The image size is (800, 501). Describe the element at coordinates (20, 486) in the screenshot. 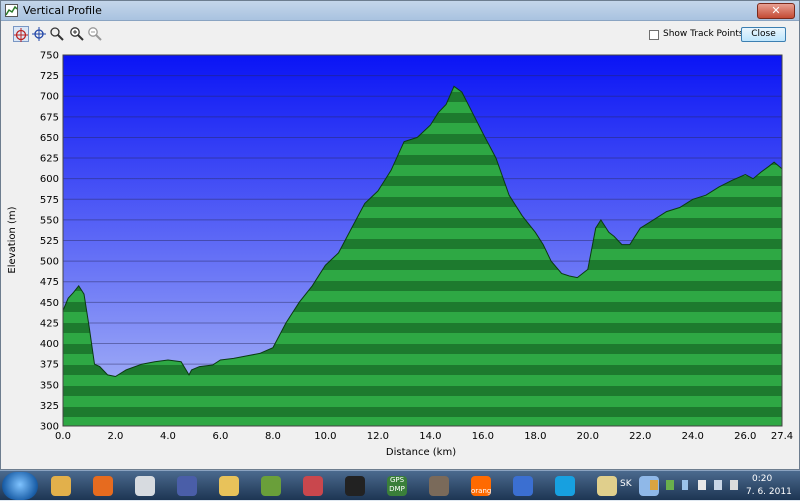

I see `start-button` at that location.